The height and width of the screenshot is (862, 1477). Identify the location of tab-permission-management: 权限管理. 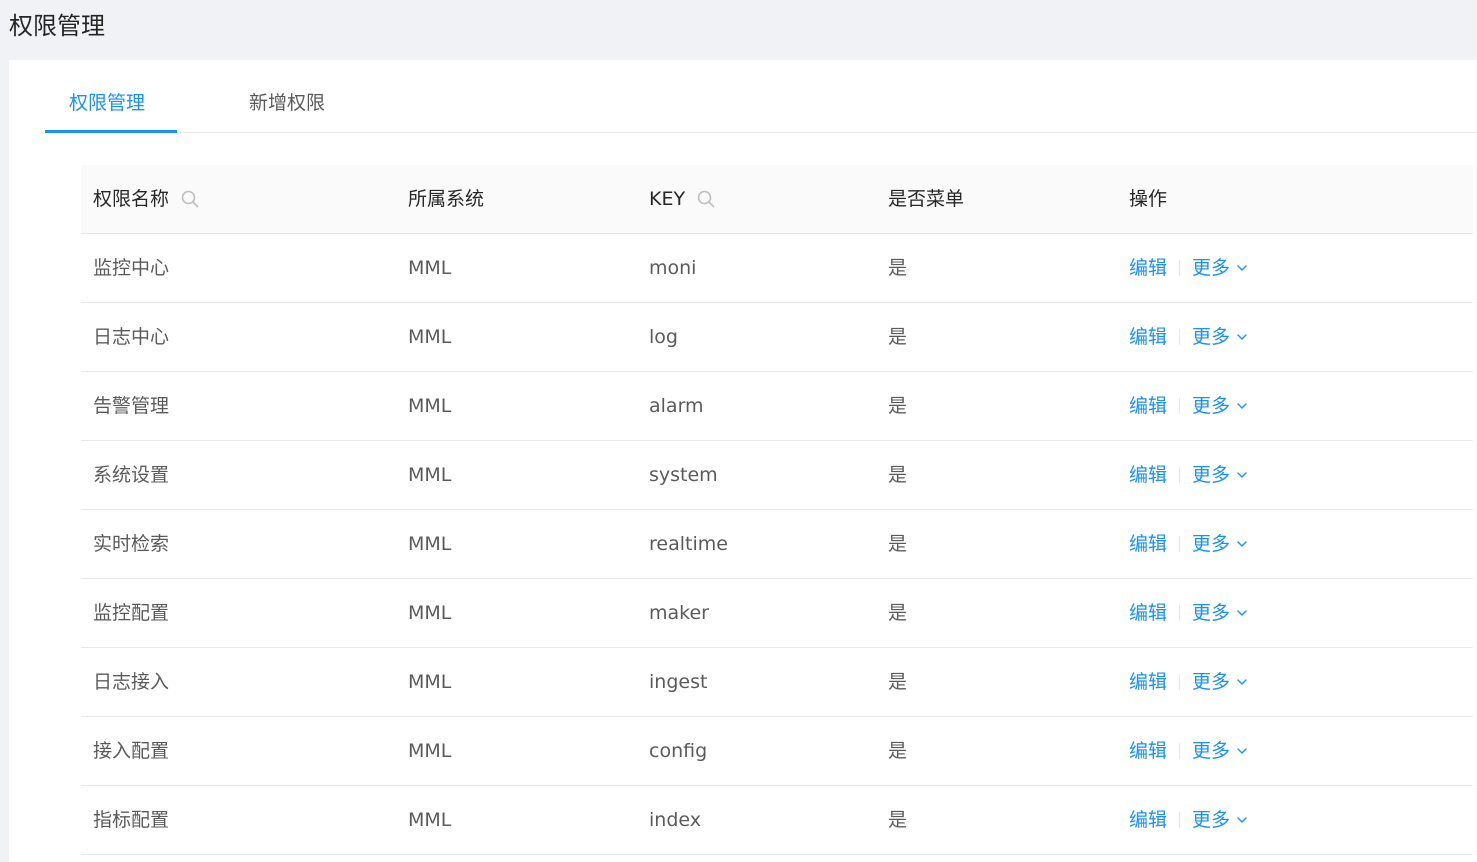
(107, 103).